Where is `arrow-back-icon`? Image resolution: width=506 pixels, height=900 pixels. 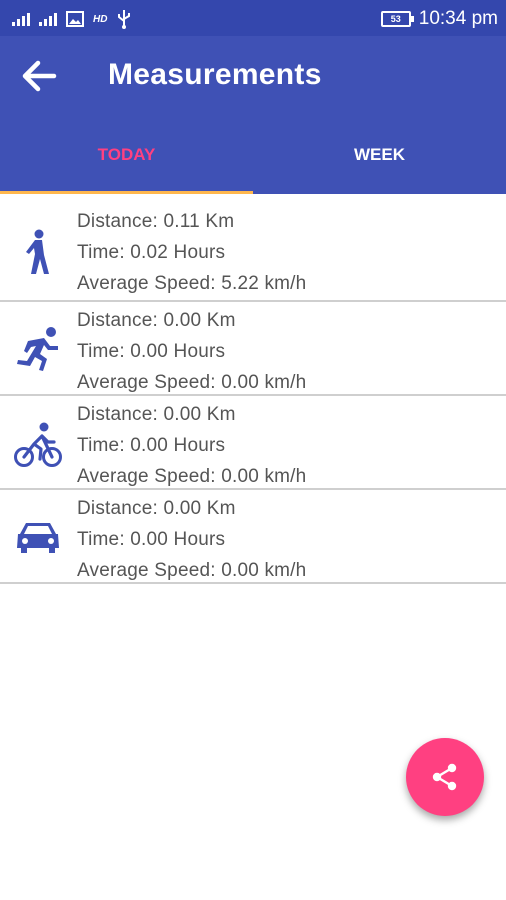
arrow-back-icon is located at coordinates (39, 76).